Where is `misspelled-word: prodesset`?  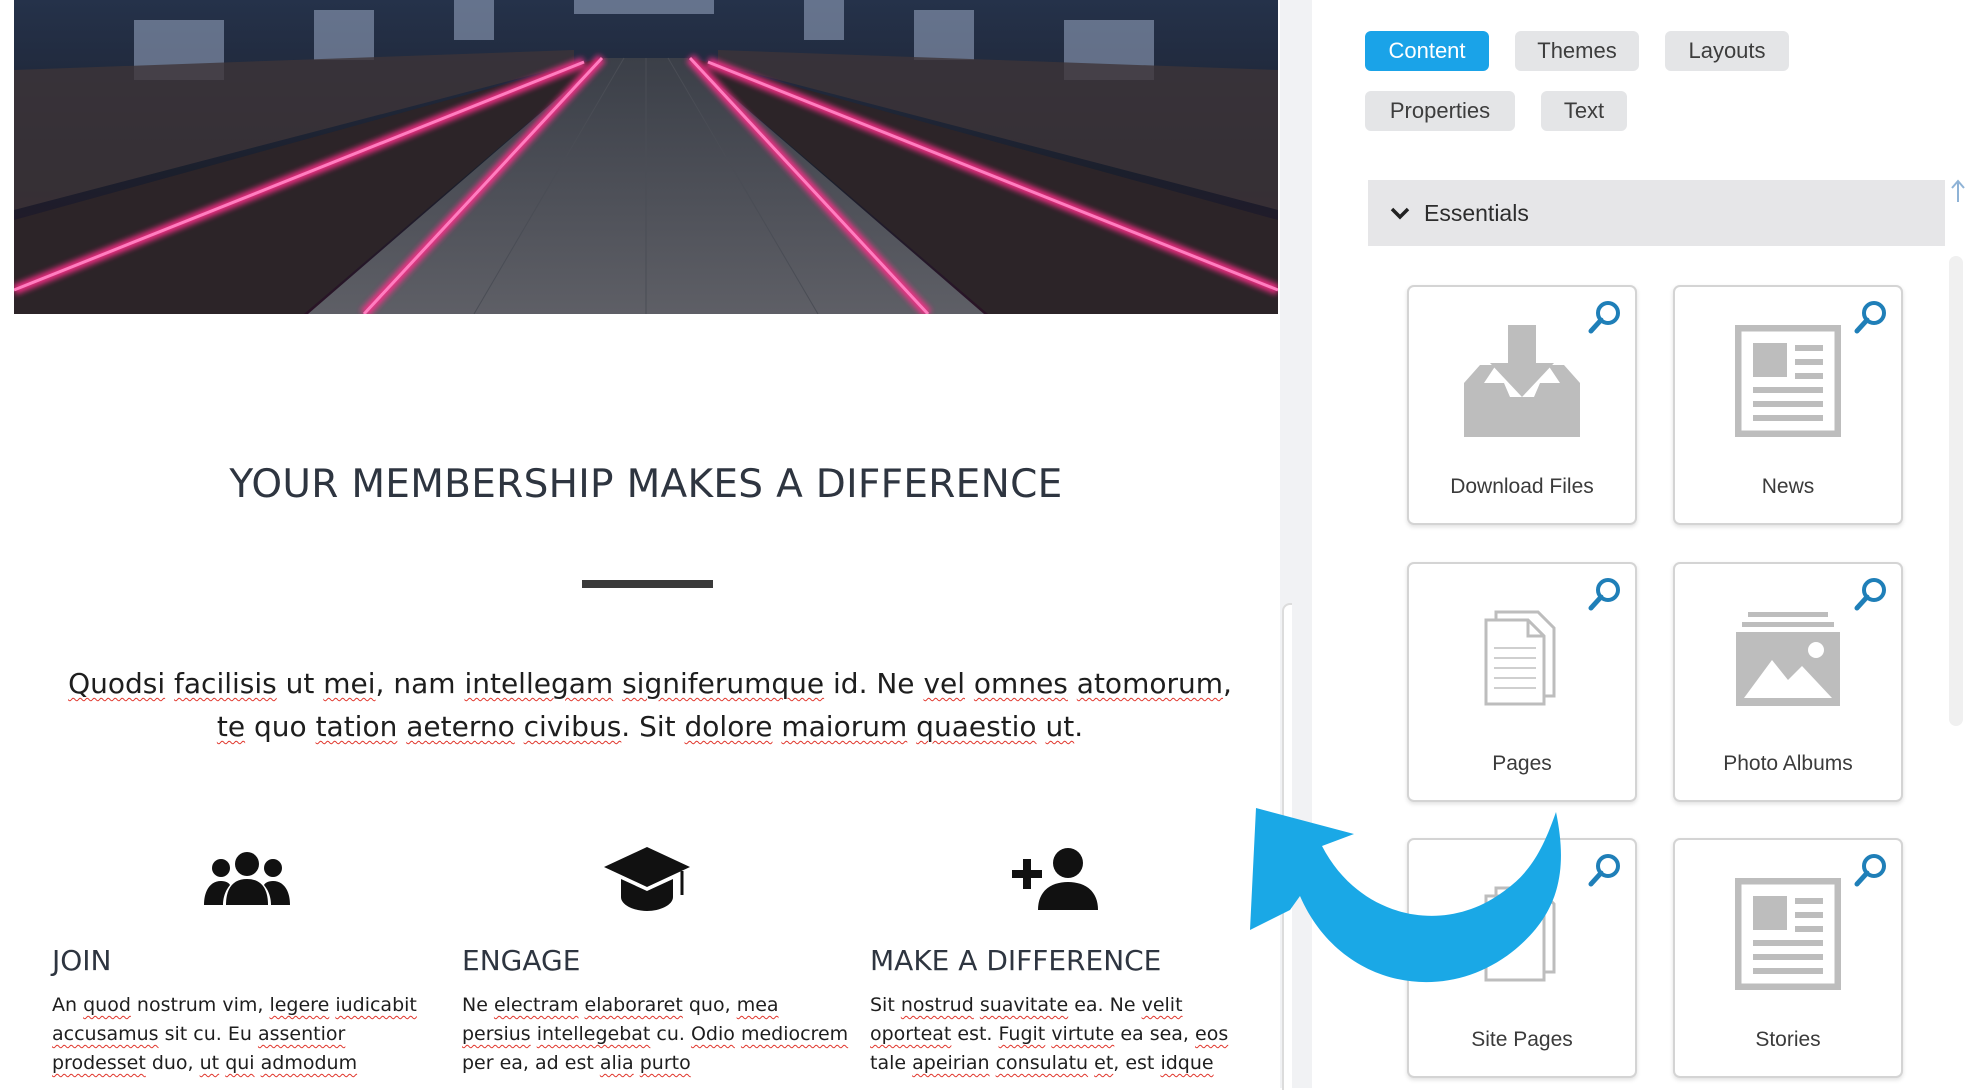
misspelled-word: prodesset is located at coordinates (99, 1063).